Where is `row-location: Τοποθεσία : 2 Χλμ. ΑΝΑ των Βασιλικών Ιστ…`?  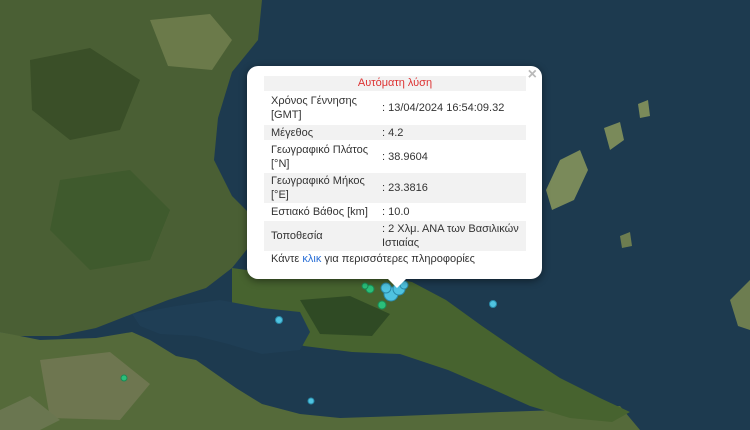 row-location: Τοποθεσία : 2 Χλμ. ΑΝΑ των Βασιλικών Ιστ… is located at coordinates (395, 236).